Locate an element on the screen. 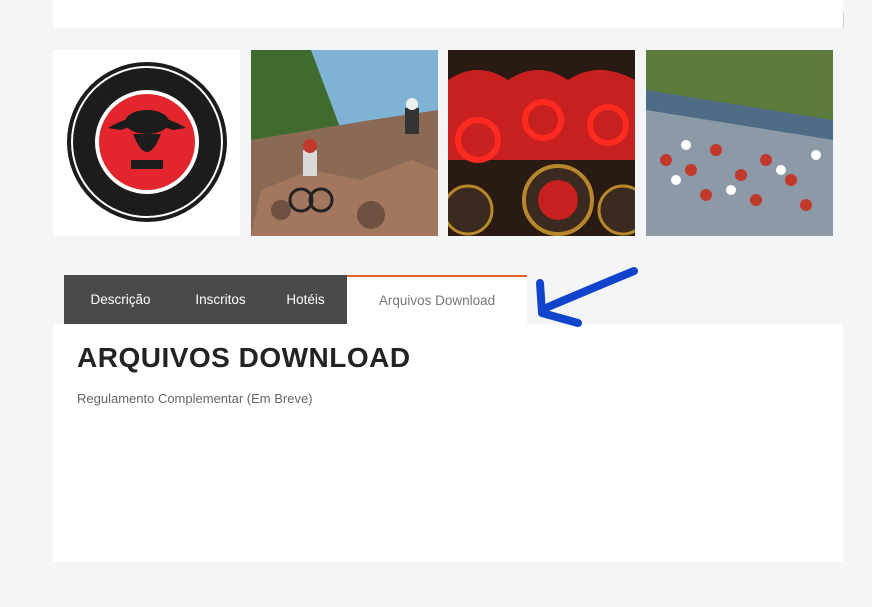 This screenshot has width=872, height=607. gallery-image-medals is located at coordinates (541, 143).